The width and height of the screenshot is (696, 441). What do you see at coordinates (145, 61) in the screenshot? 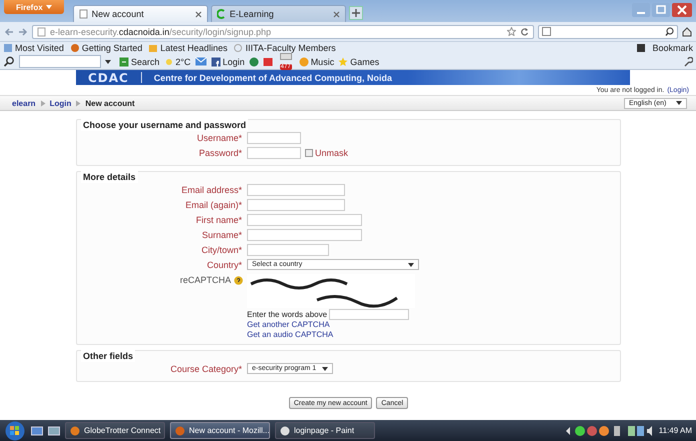
I see `toolbar-button: Search` at bounding box center [145, 61].